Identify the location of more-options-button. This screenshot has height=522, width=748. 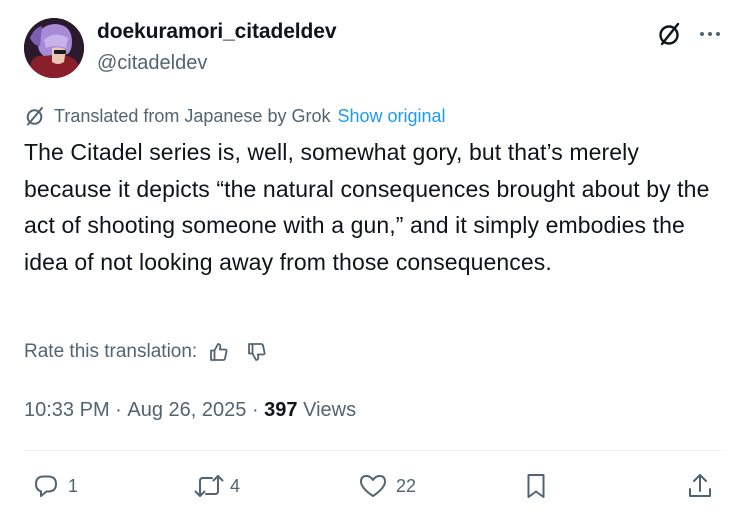
(710, 34).